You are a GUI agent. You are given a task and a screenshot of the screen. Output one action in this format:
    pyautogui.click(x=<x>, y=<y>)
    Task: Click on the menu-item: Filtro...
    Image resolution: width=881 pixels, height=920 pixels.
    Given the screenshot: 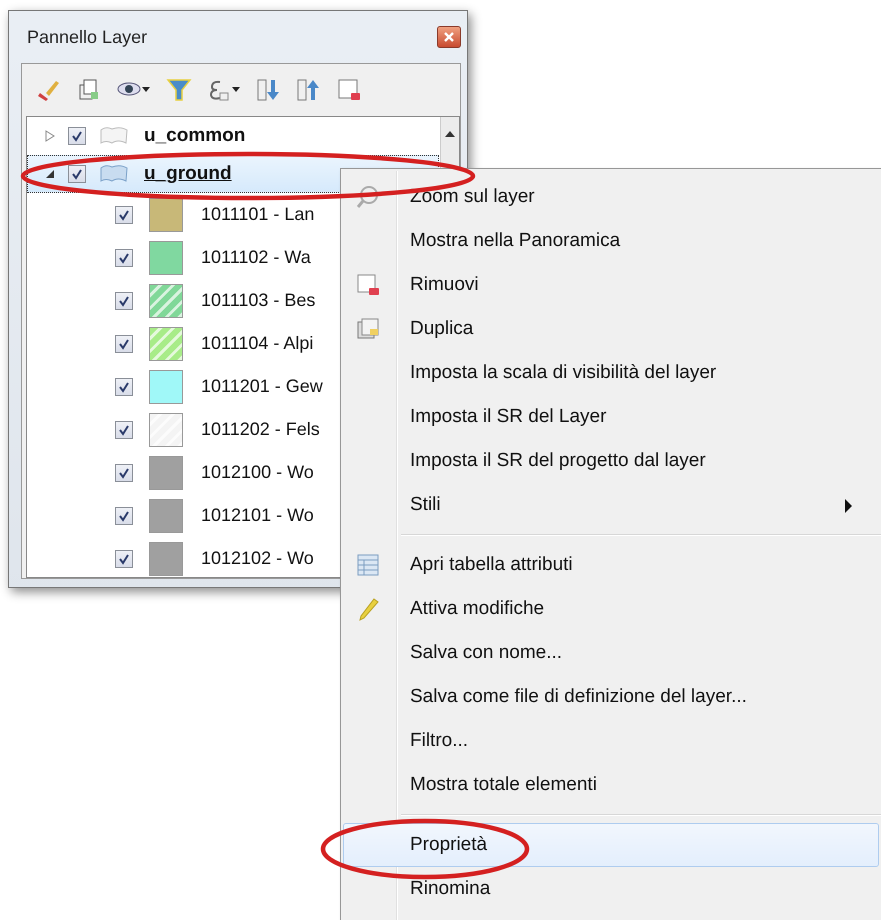 What is the action you would take?
    pyautogui.click(x=611, y=741)
    